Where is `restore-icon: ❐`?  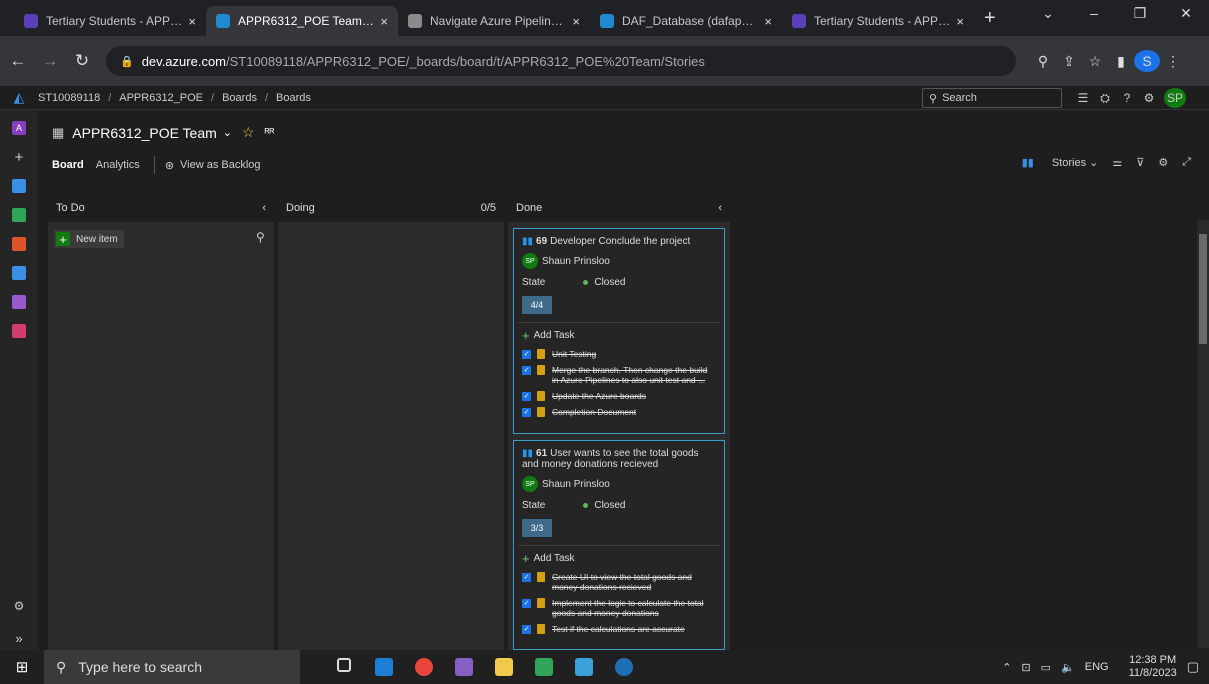 restore-icon: ❐ is located at coordinates (1140, 15).